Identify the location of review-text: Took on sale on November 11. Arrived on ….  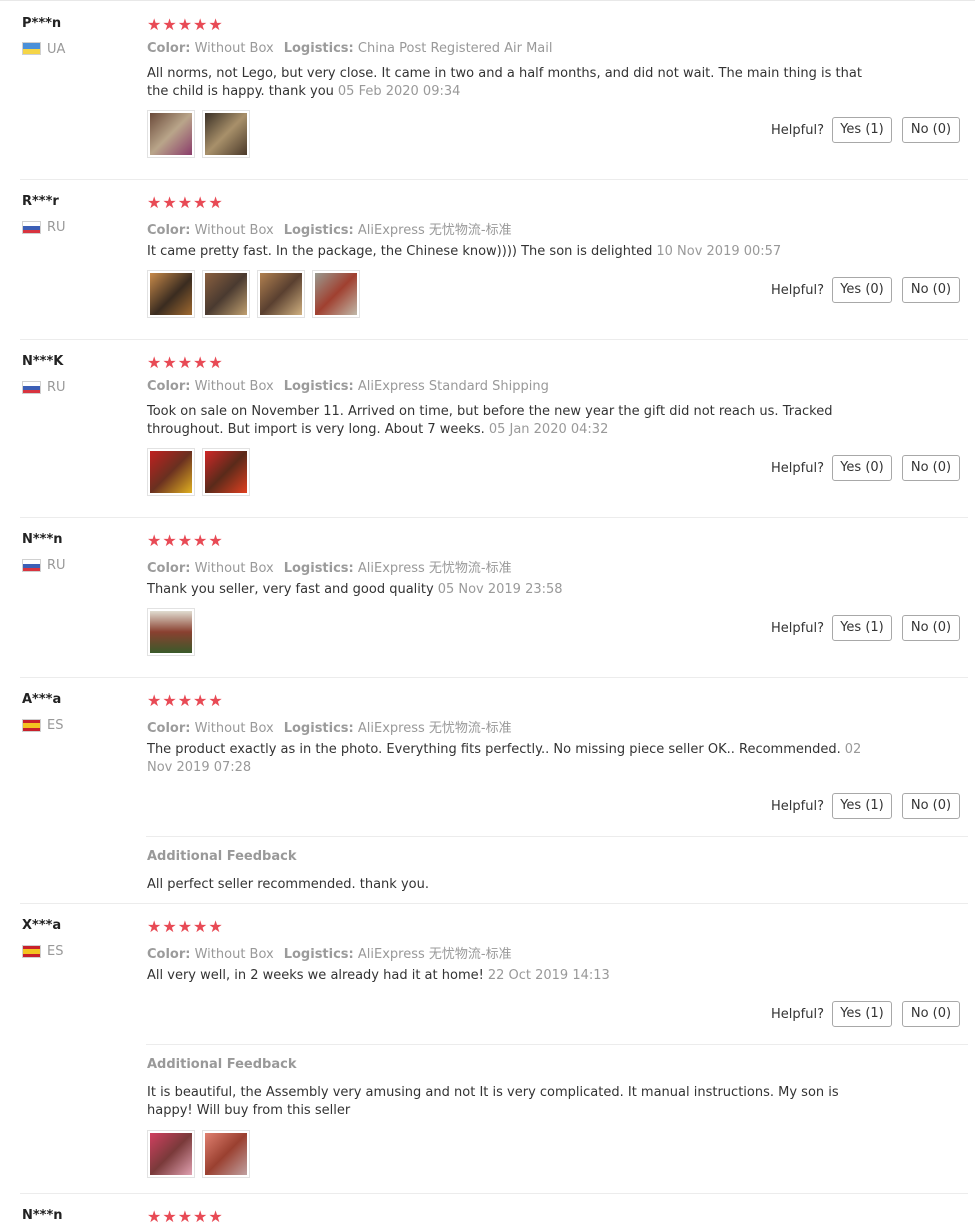
(504, 421).